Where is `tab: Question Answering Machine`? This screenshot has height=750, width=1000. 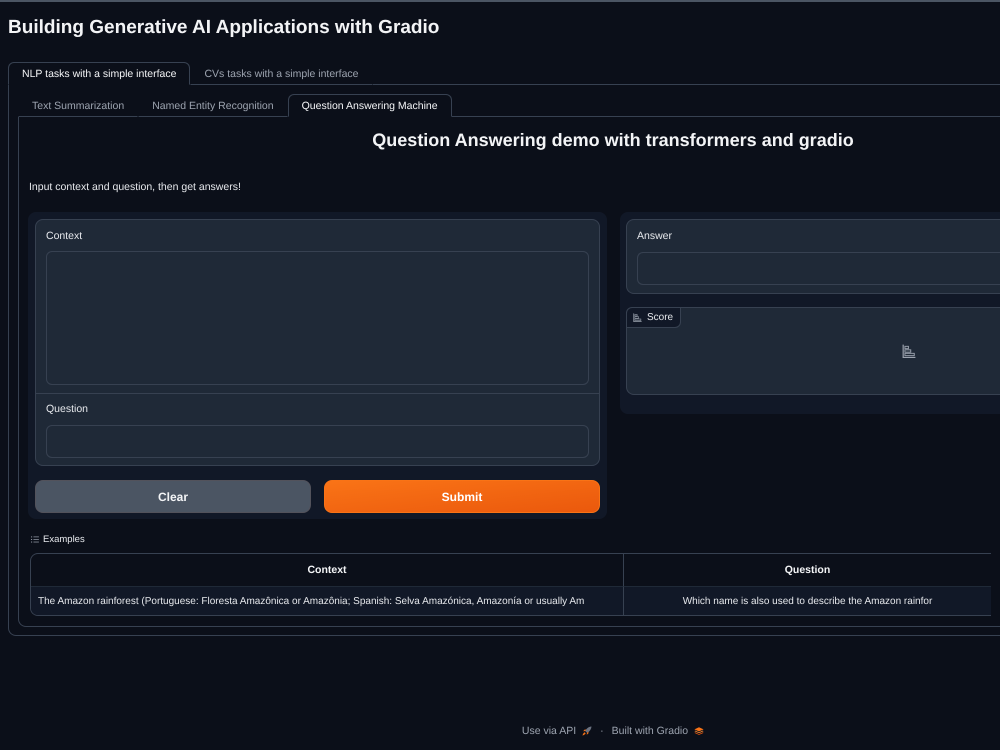 tab: Question Answering Machine is located at coordinates (370, 105).